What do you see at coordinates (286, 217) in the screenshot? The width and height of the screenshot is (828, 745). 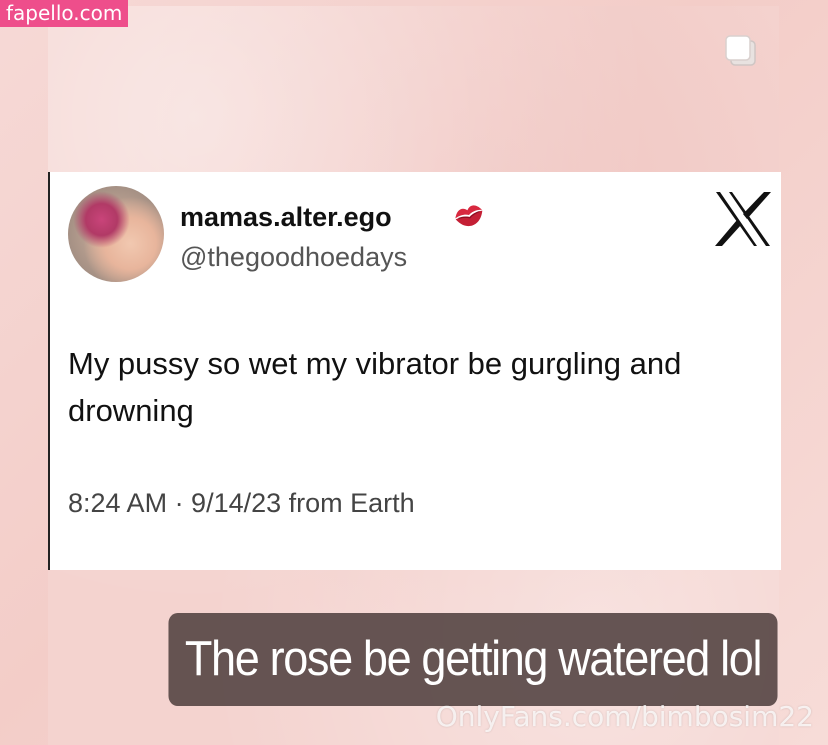 I see `display-name: mamas.alter.ego` at bounding box center [286, 217].